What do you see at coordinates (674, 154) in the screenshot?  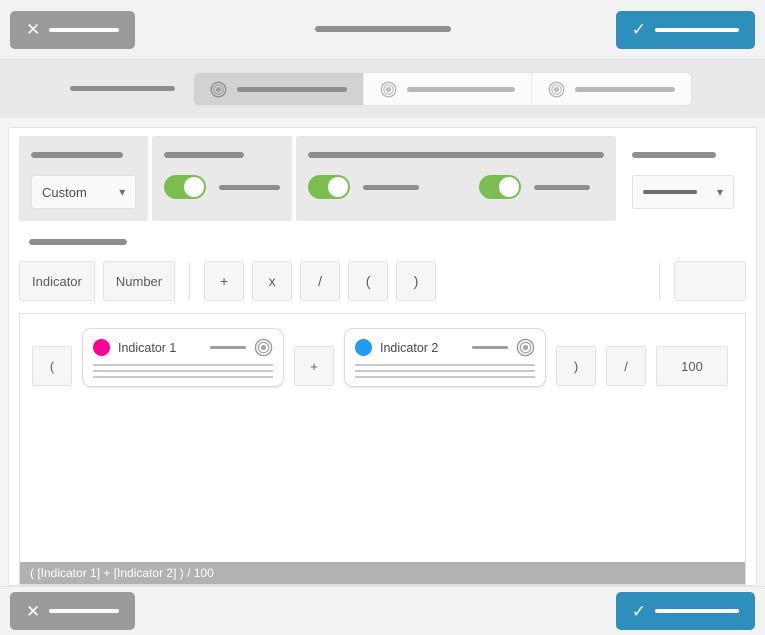 I see `last-setting-label-text` at bounding box center [674, 154].